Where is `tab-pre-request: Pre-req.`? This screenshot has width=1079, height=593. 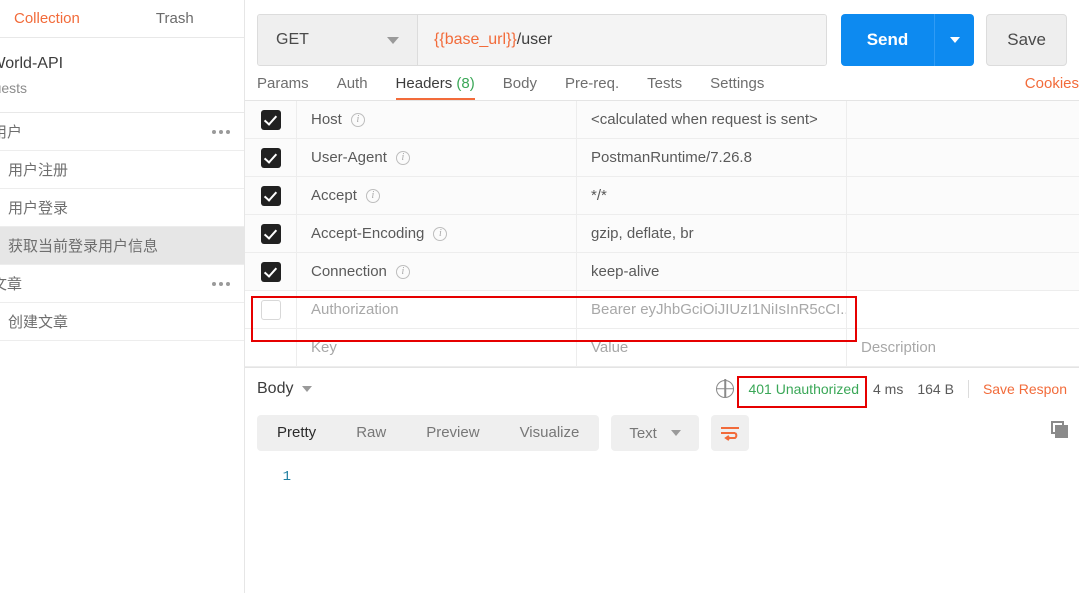
tab-pre-request: Pre-req. is located at coordinates (592, 87).